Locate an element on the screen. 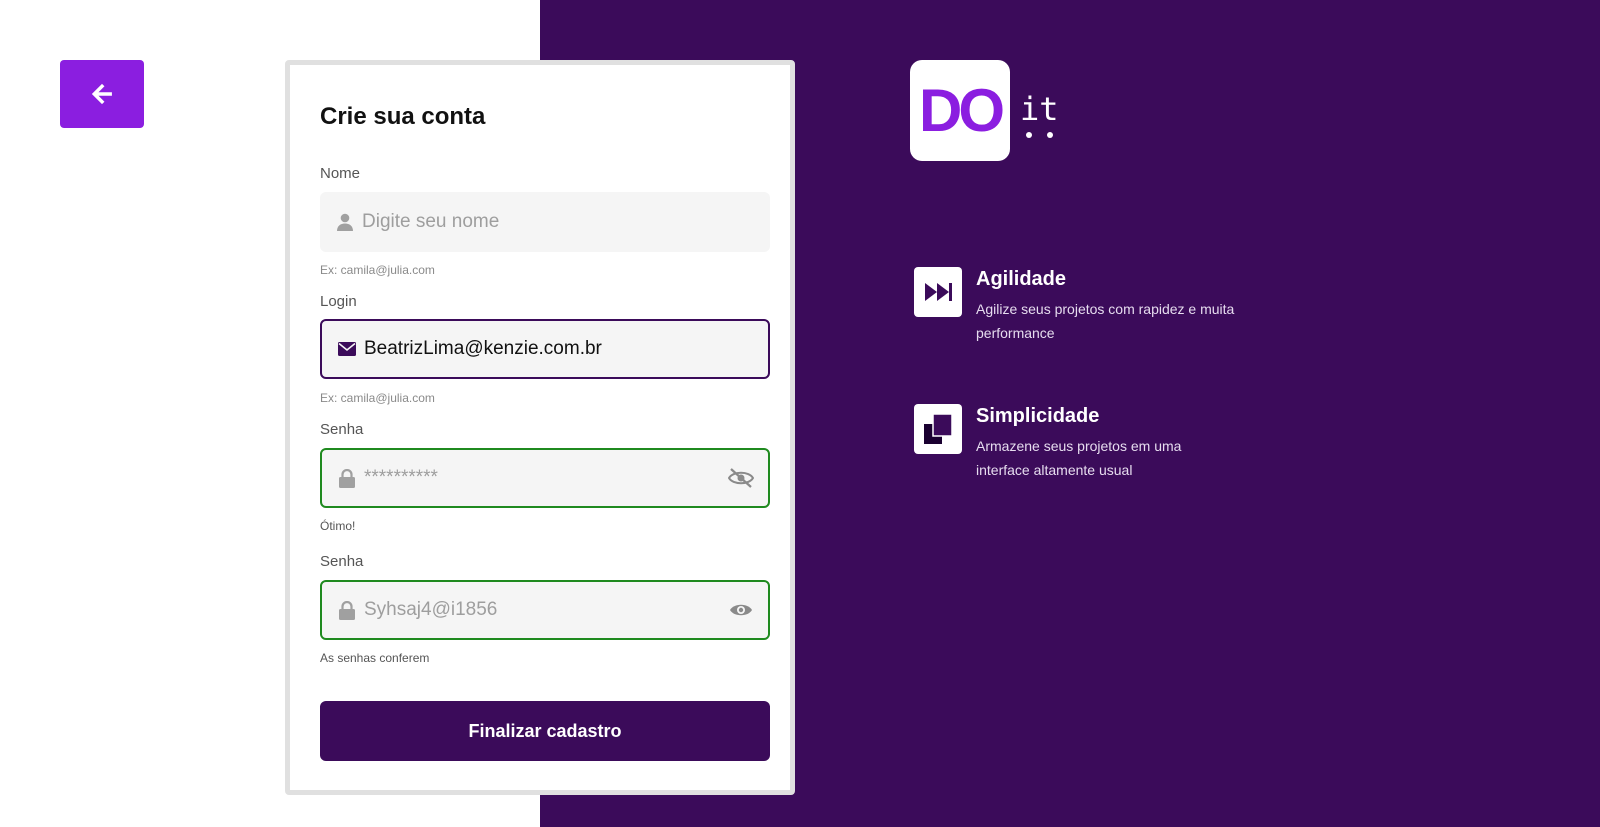 The image size is (1600, 827). password-input is located at coordinates (546, 478).